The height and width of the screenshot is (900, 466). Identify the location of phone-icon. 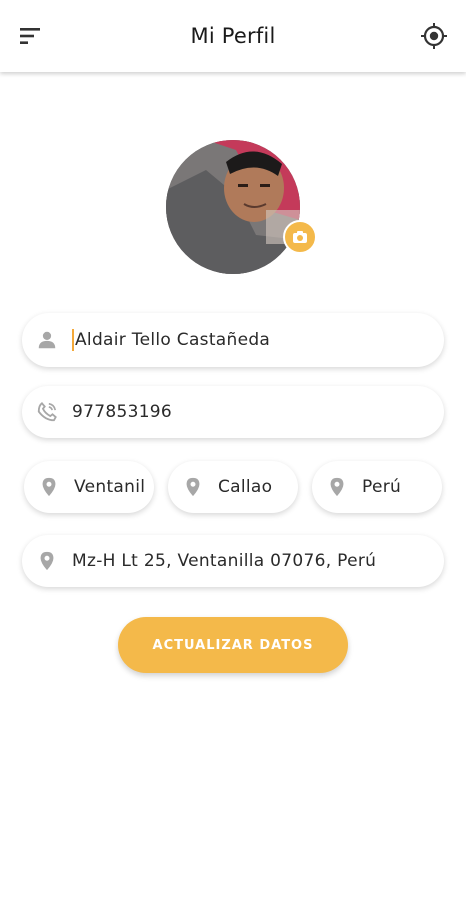
(47, 412).